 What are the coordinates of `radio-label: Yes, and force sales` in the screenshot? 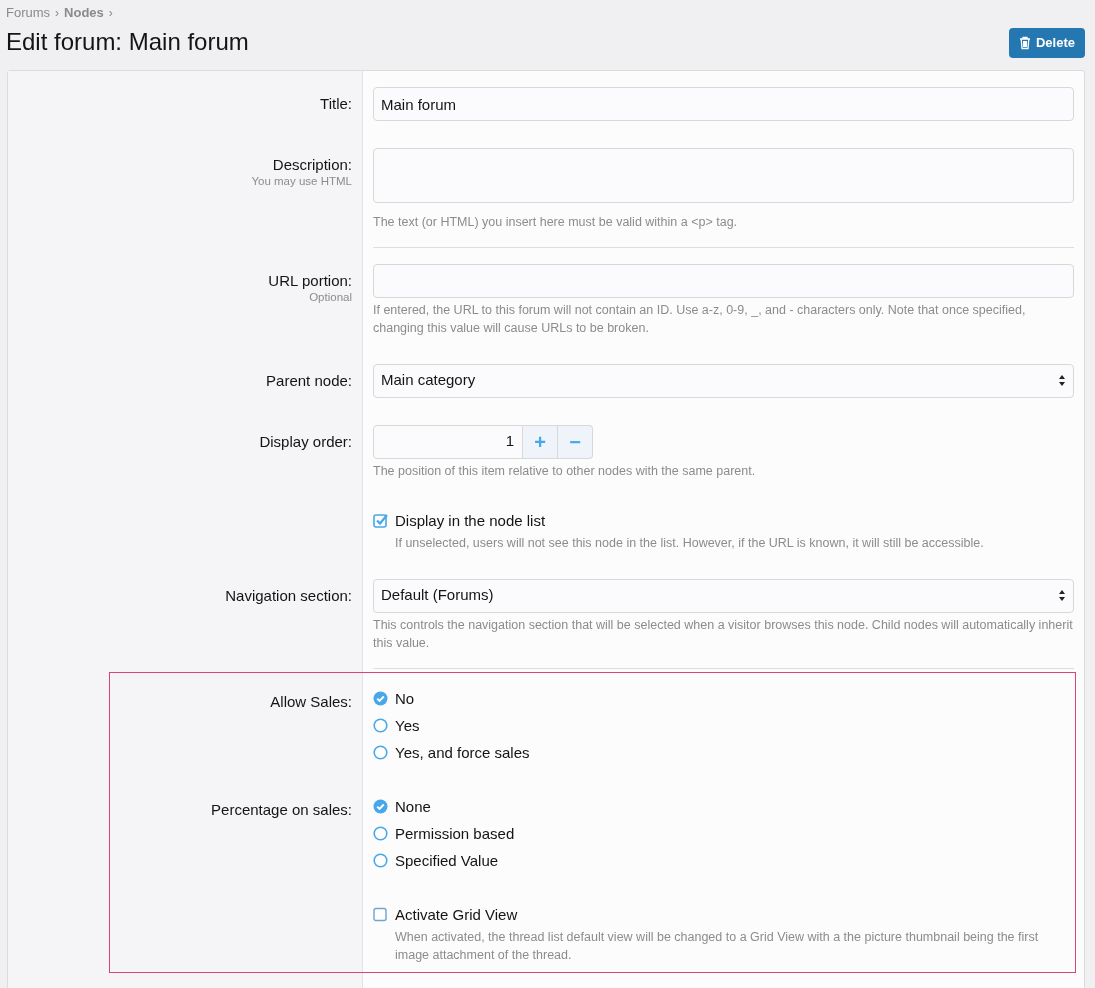 It's located at (462, 752).